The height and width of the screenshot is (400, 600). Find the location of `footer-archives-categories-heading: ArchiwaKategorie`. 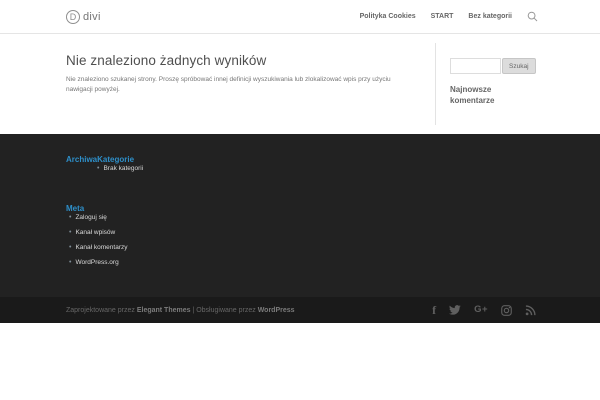

footer-archives-categories-heading: ArchiwaKategorie is located at coordinates (333, 160).